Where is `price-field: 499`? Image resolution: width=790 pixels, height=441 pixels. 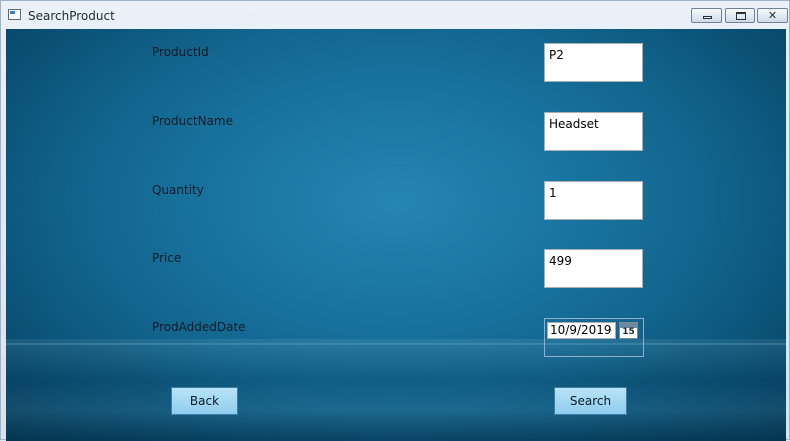 price-field: 499 is located at coordinates (593, 268).